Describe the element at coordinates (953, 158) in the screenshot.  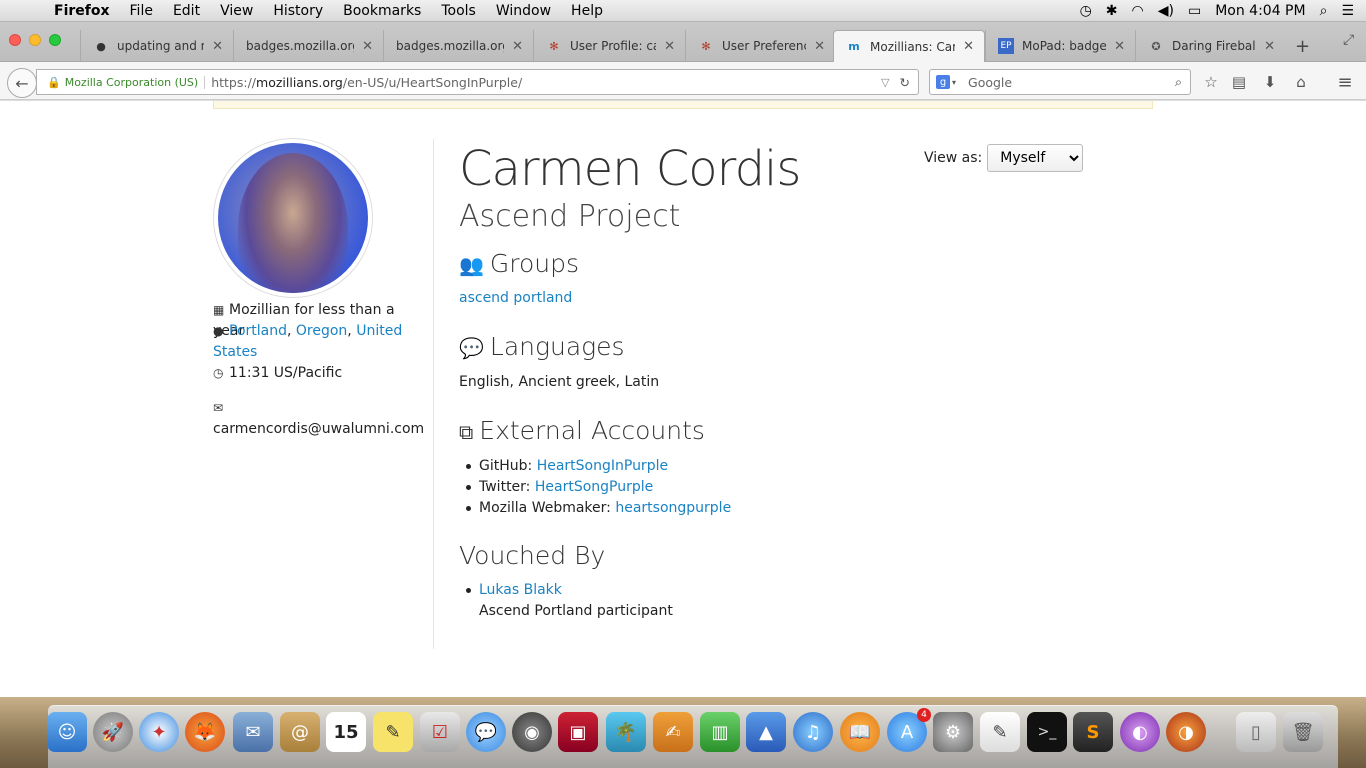
I see `view-as-label: View as:` at that location.